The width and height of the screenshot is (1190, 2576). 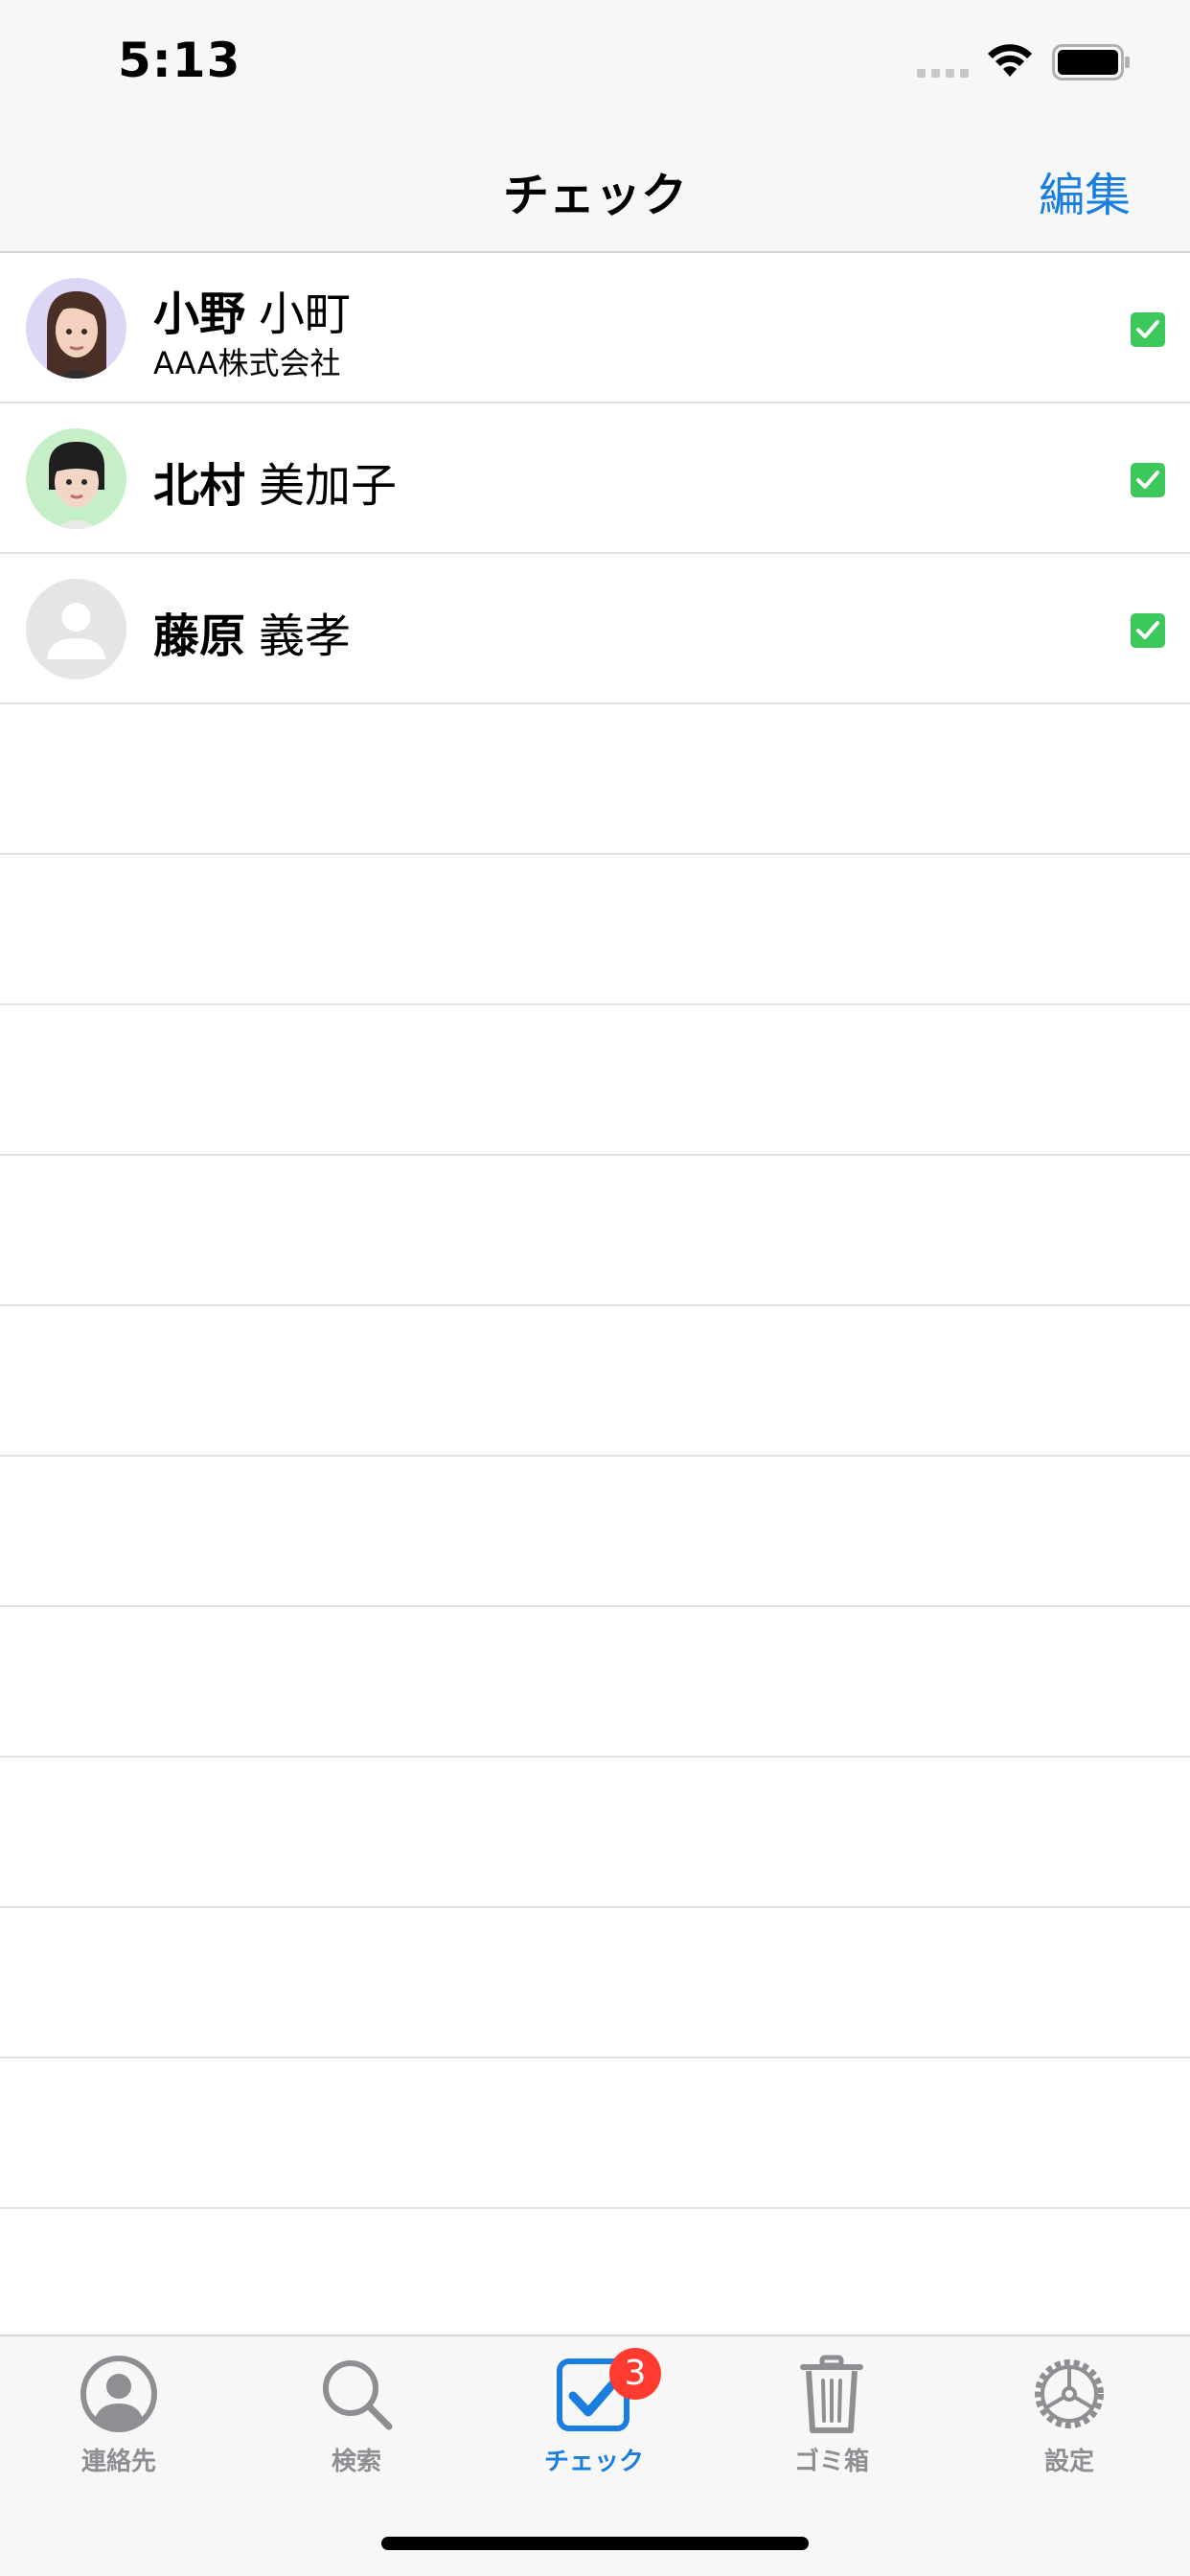 What do you see at coordinates (635, 2374) in the screenshot?
I see `notification-badge: 3` at bounding box center [635, 2374].